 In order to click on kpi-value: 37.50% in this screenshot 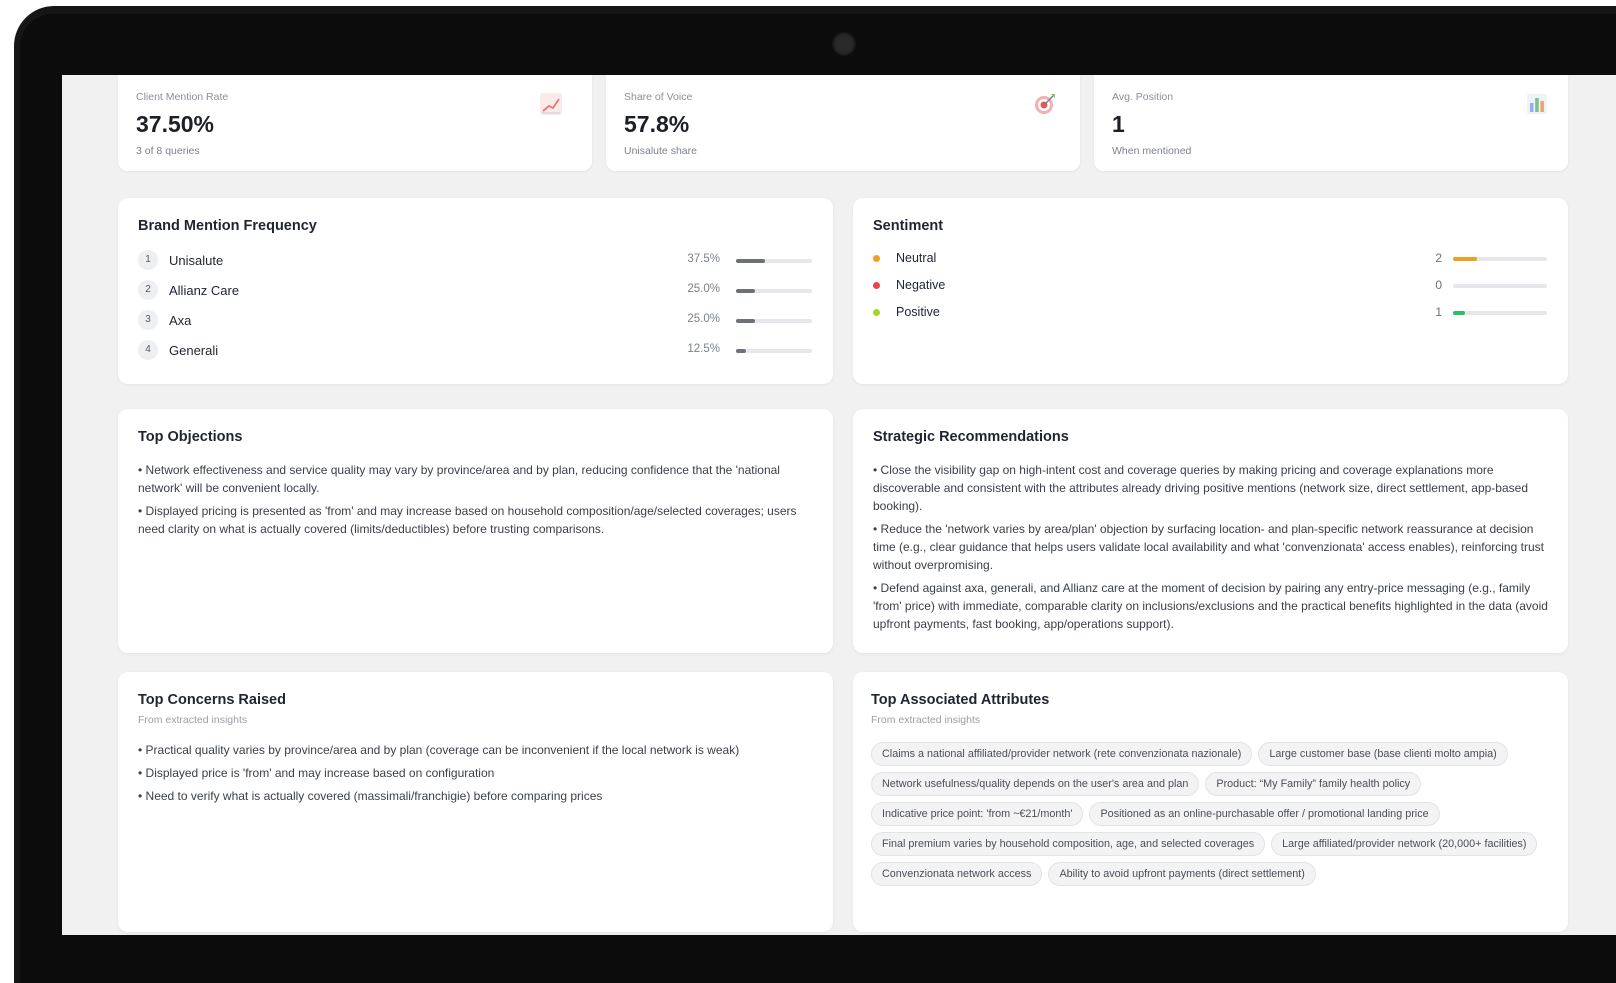, I will do `click(175, 124)`.